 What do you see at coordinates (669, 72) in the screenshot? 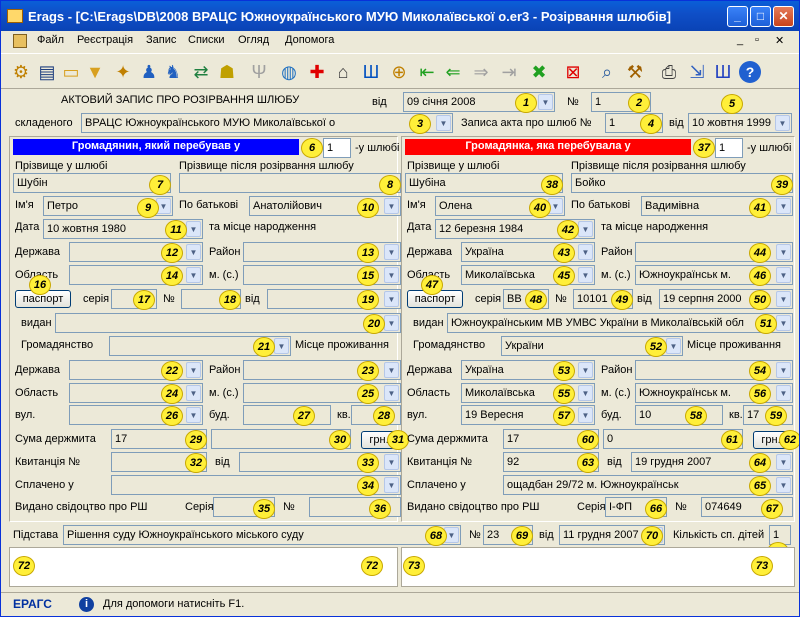
I see `print-icon: ⎙` at bounding box center [669, 72].